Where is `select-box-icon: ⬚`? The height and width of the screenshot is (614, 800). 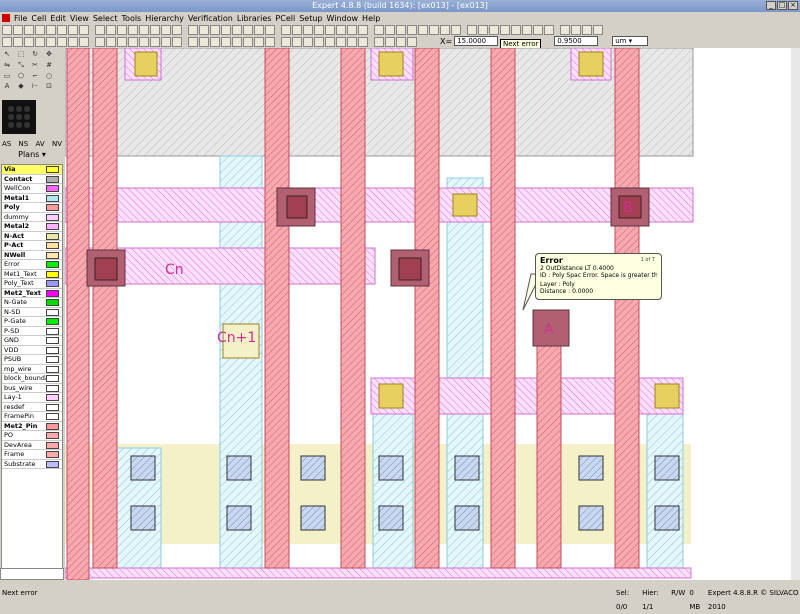 select-box-icon: ⬚ is located at coordinates (21, 54).